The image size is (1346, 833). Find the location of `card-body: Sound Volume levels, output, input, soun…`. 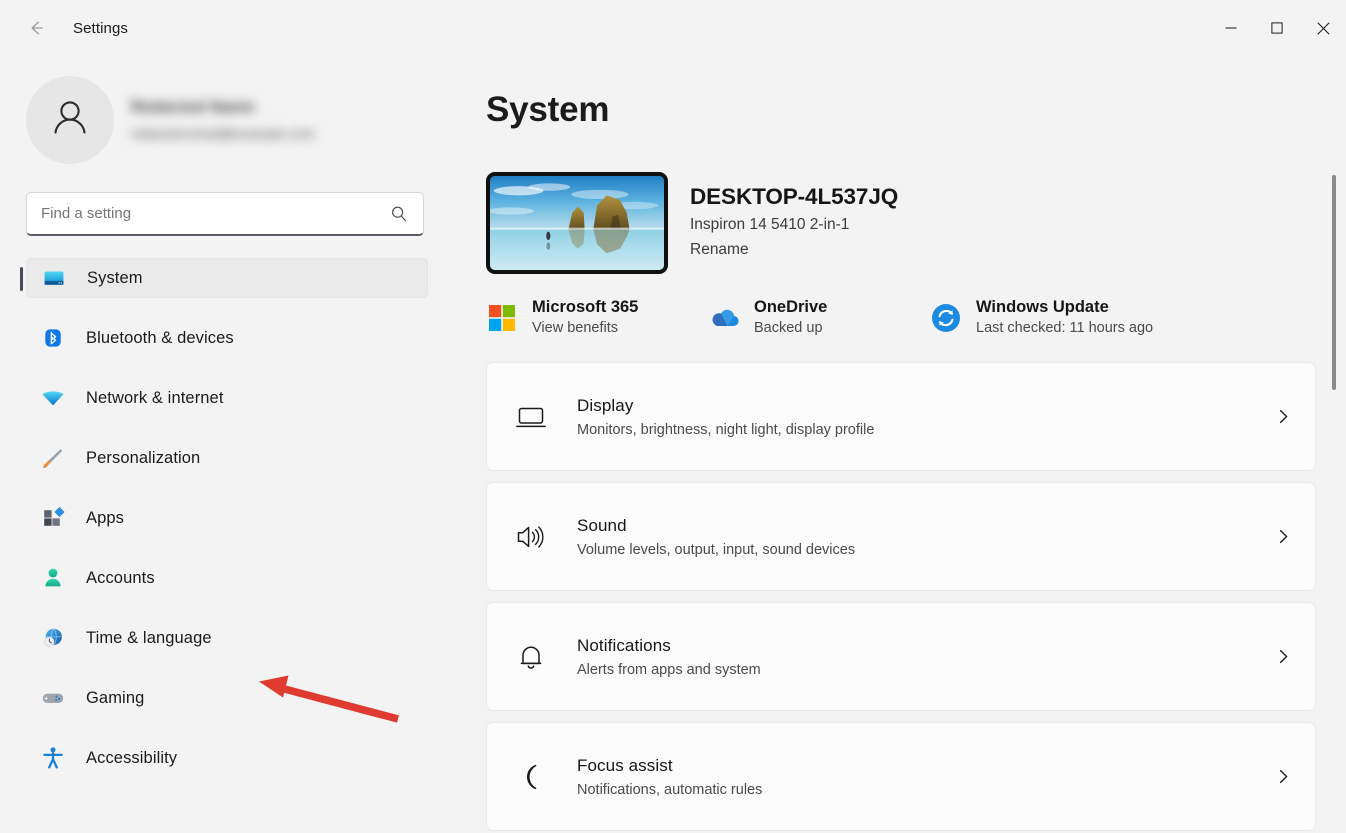

card-body: Sound Volume levels, output, input, soun… is located at coordinates (925, 537).